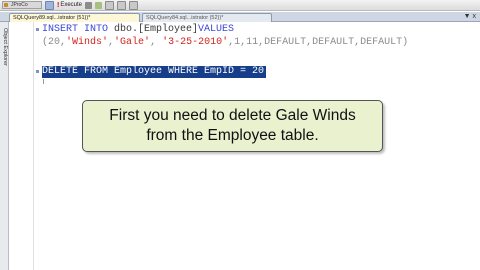 Image resolution: width=480 pixels, height=270 pixels. I want to click on code-line-1: INSERT INTO dbo.[Employee]VALUES, so click(138, 29).